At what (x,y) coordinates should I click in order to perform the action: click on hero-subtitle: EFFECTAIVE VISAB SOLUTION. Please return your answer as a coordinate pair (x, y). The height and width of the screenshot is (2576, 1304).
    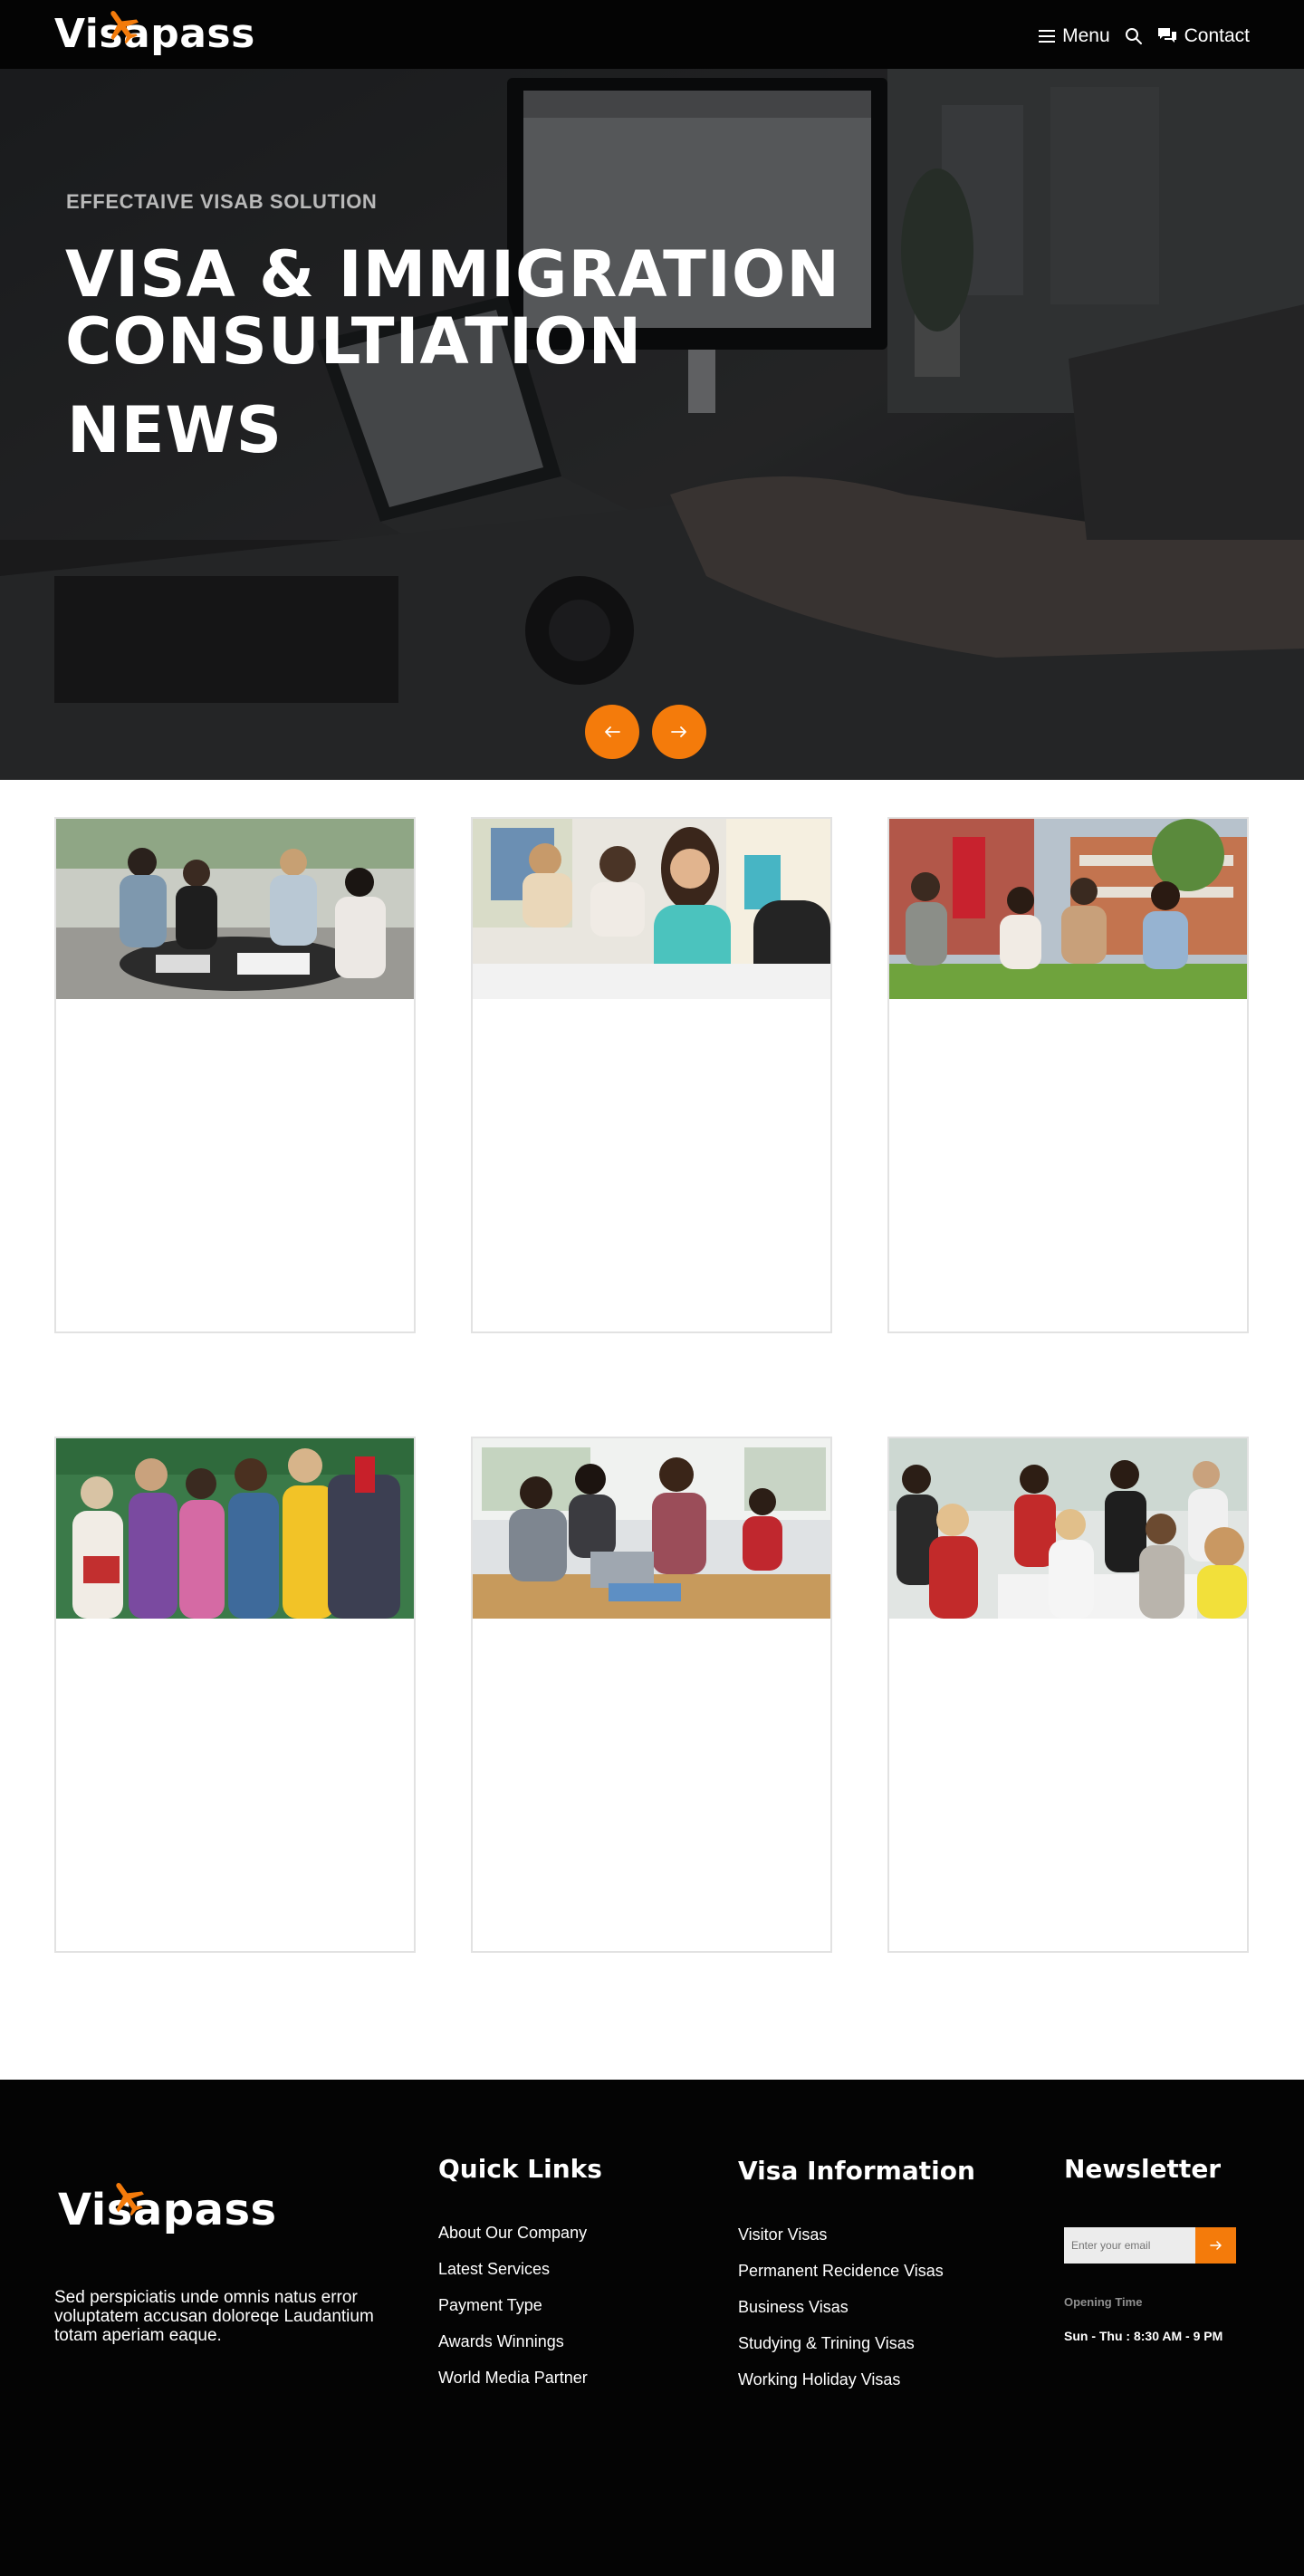
    Looking at the image, I should click on (222, 201).